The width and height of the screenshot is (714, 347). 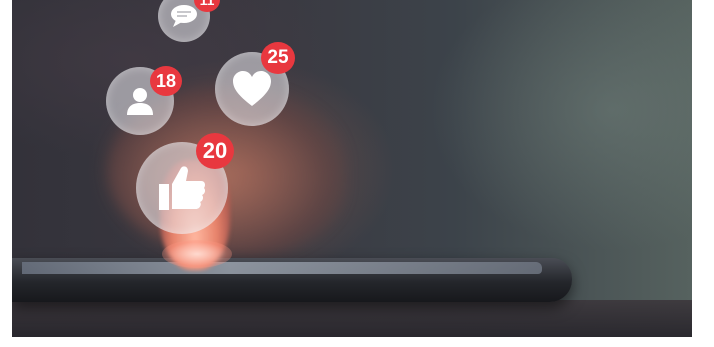 What do you see at coordinates (352, 318) in the screenshot?
I see `table-surface` at bounding box center [352, 318].